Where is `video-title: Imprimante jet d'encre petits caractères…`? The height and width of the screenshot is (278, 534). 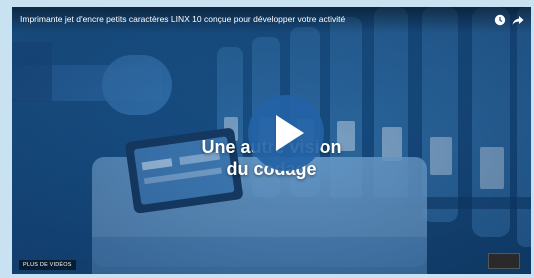
video-title: Imprimante jet d'encre petits caractères… is located at coordinates (250, 19).